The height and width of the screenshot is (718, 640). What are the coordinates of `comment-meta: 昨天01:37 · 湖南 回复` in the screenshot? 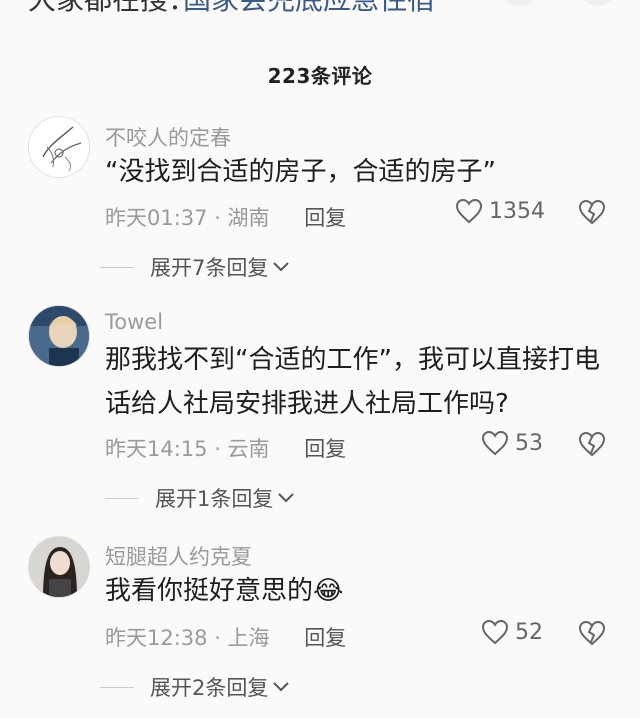 It's located at (225, 217).